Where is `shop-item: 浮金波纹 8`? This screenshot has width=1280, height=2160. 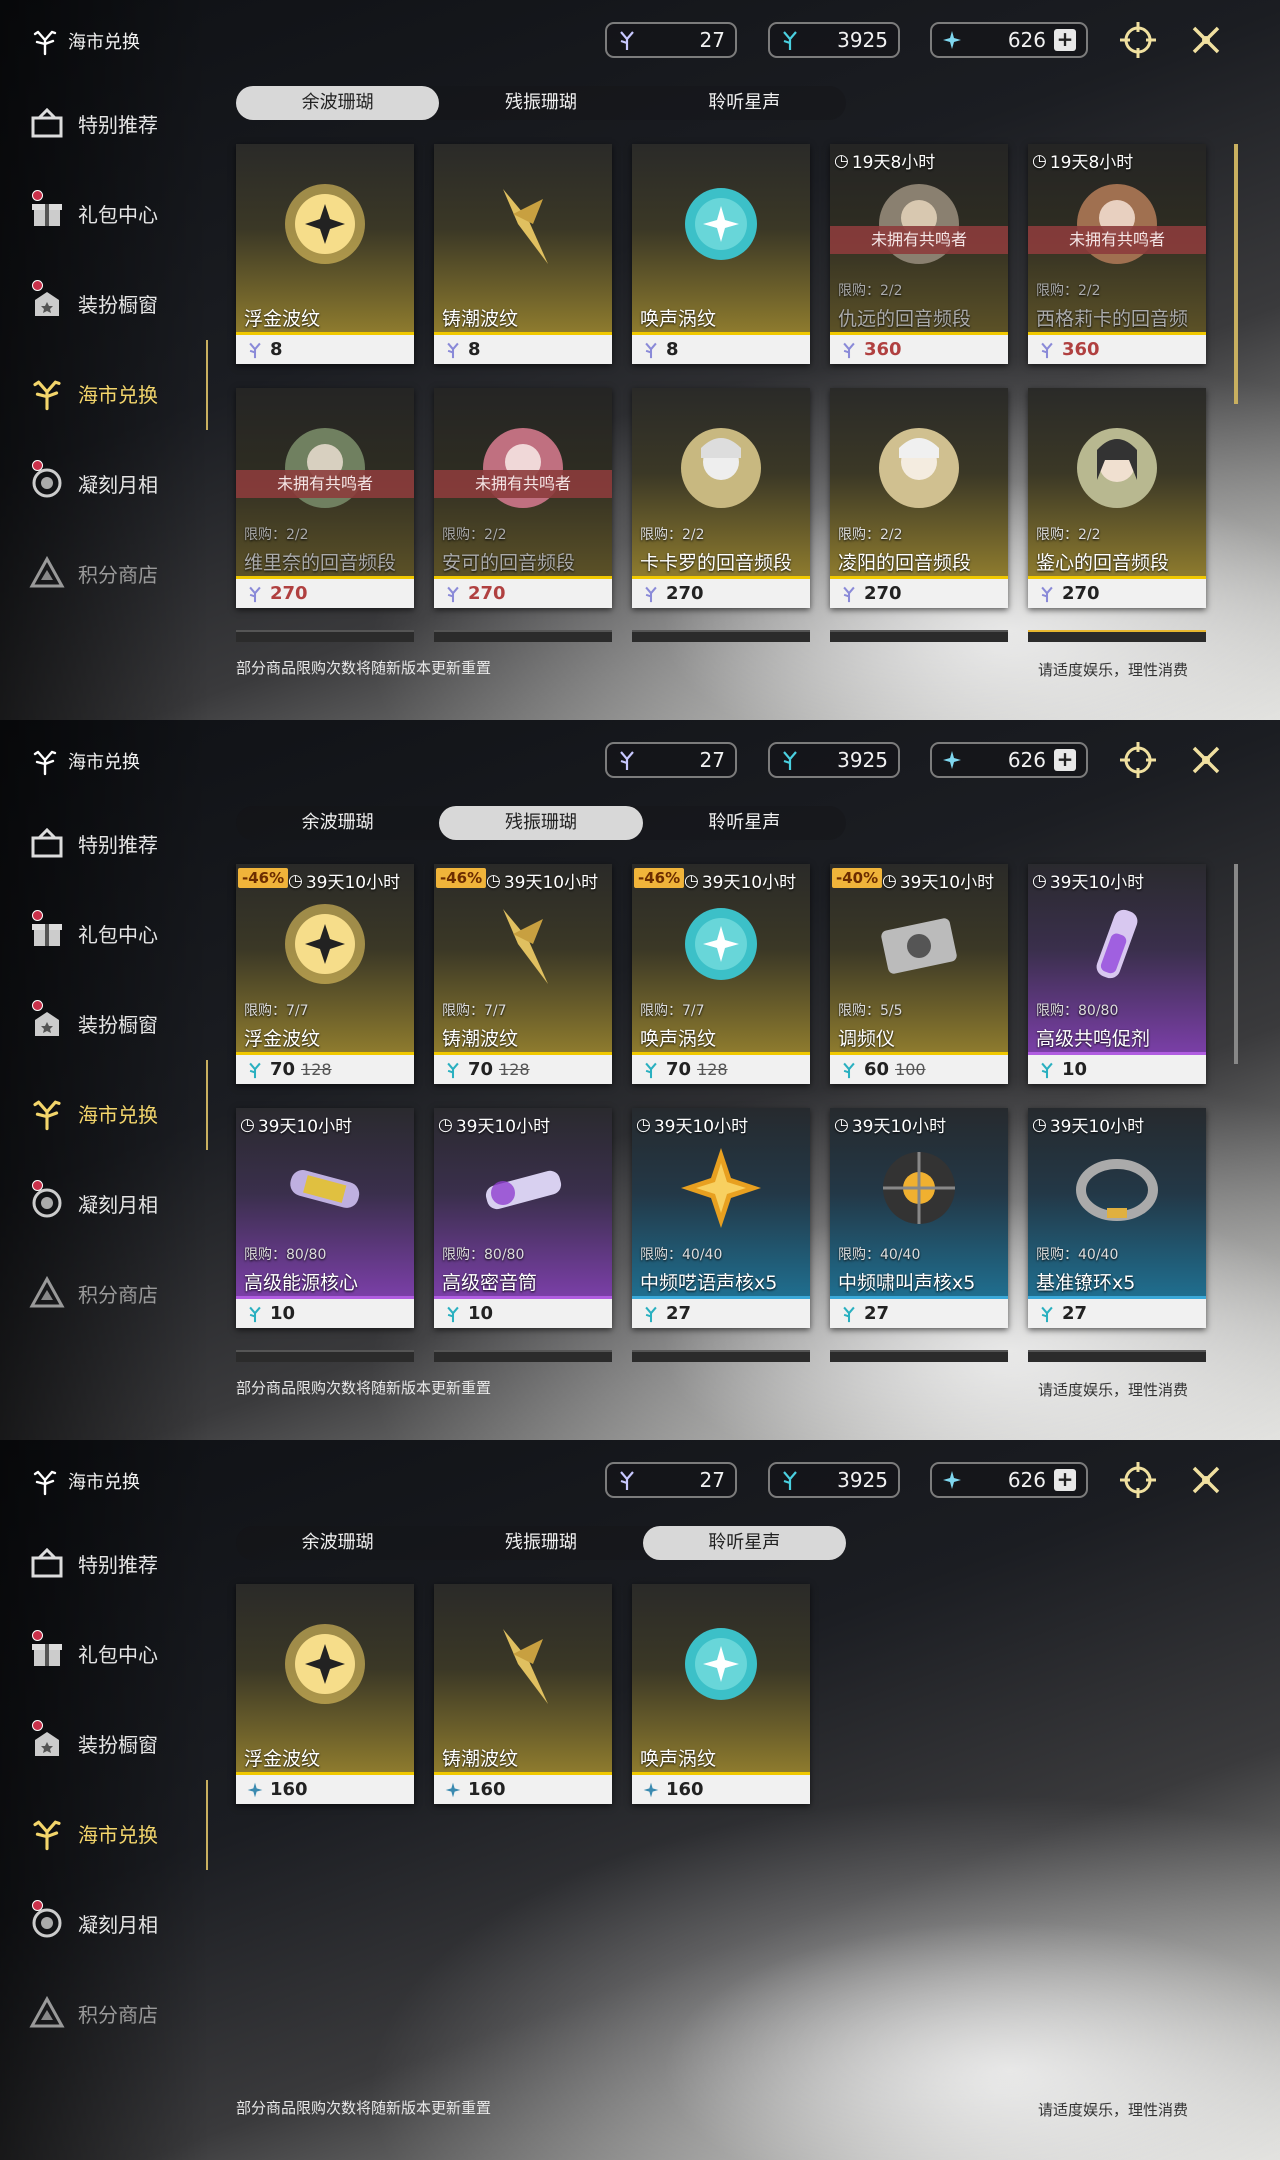
shop-item: 浮金波纹 8 is located at coordinates (325, 254).